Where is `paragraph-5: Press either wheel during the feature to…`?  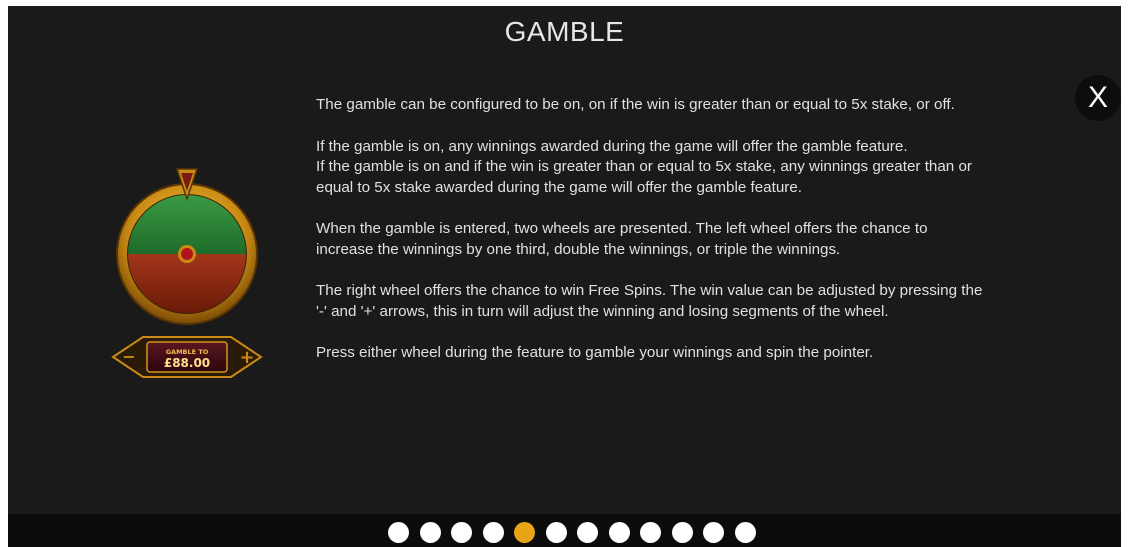 paragraph-5: Press either wheel during the feature to… is located at coordinates (595, 352).